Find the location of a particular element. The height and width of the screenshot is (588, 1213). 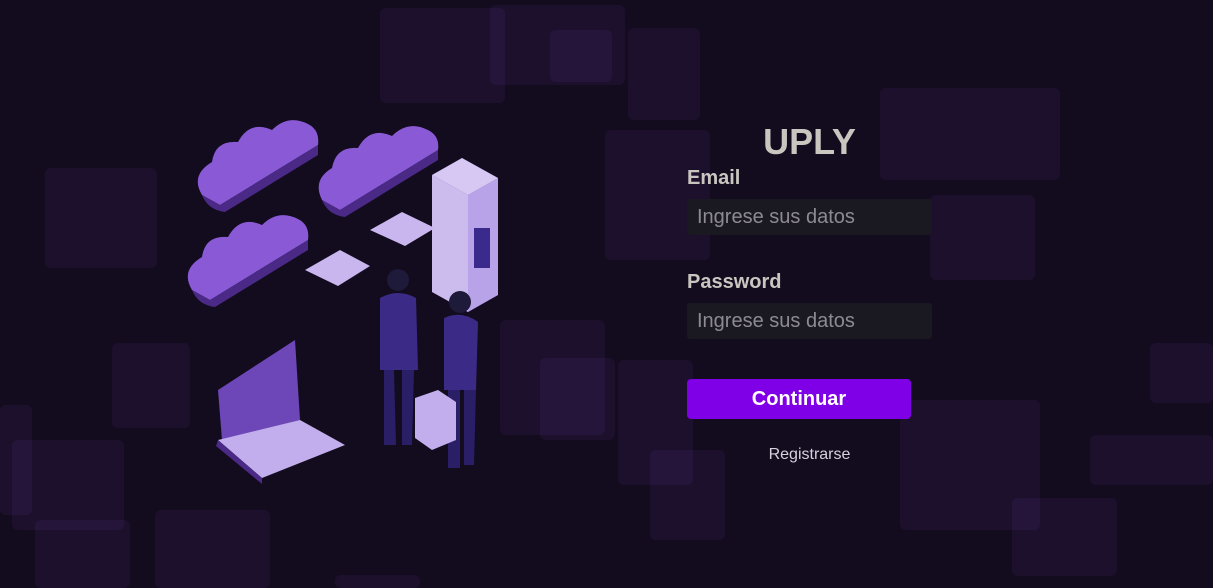

email-input is located at coordinates (809, 217).